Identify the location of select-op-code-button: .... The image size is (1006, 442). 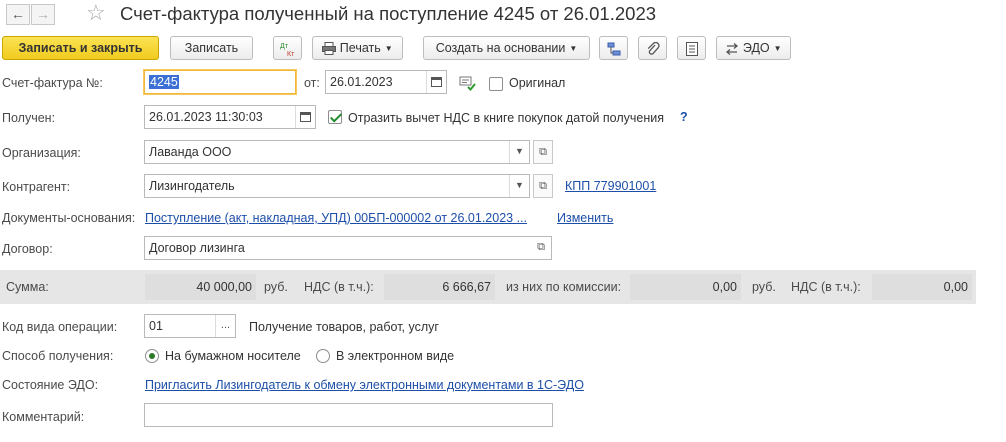
(225, 326).